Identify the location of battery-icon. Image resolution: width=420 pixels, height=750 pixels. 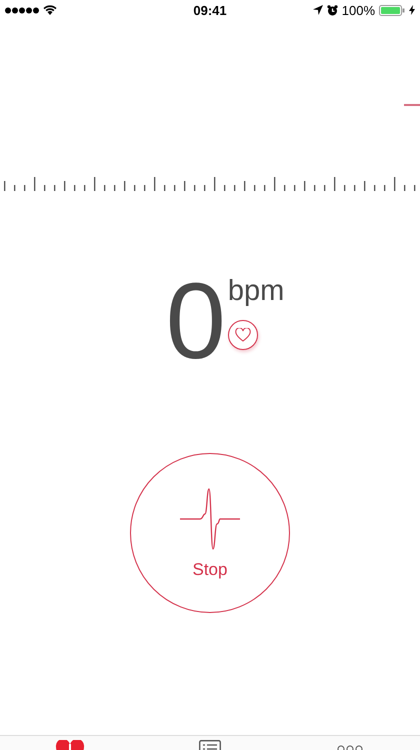
(392, 10).